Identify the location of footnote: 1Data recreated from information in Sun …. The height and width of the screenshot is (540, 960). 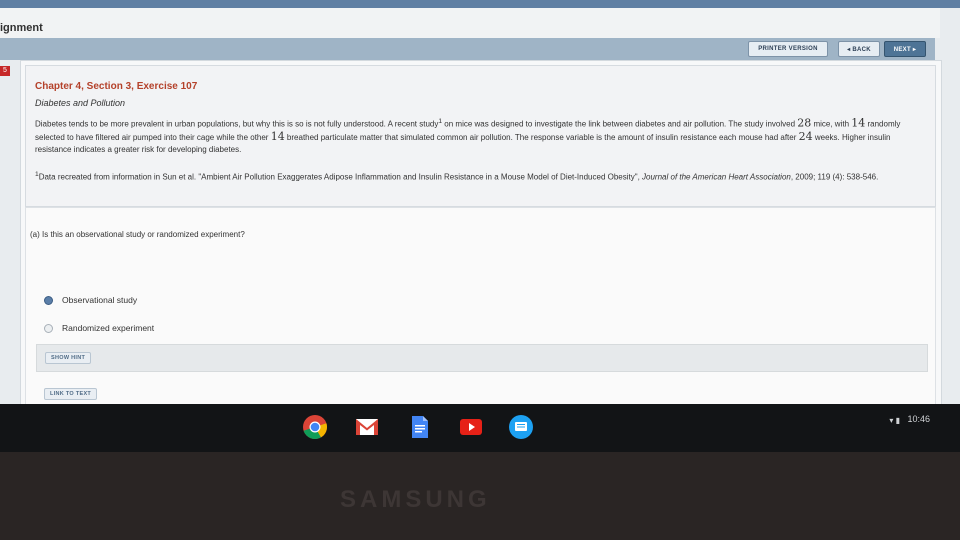
(457, 176).